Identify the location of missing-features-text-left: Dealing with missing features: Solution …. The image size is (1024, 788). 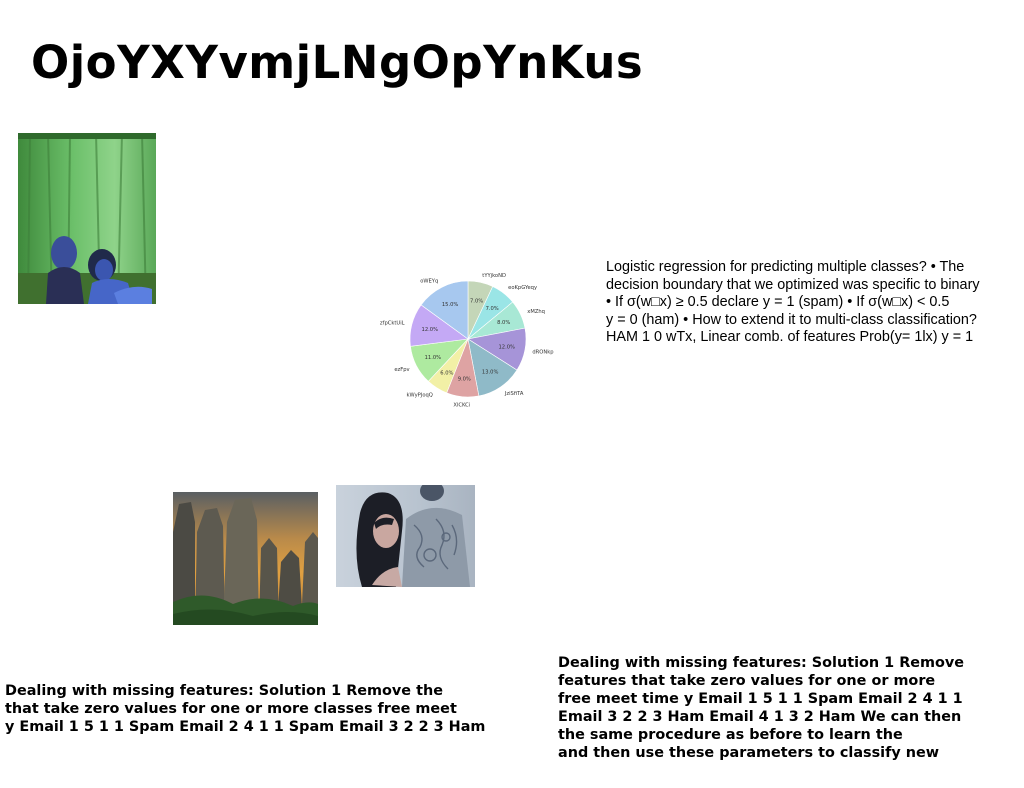
(245, 709).